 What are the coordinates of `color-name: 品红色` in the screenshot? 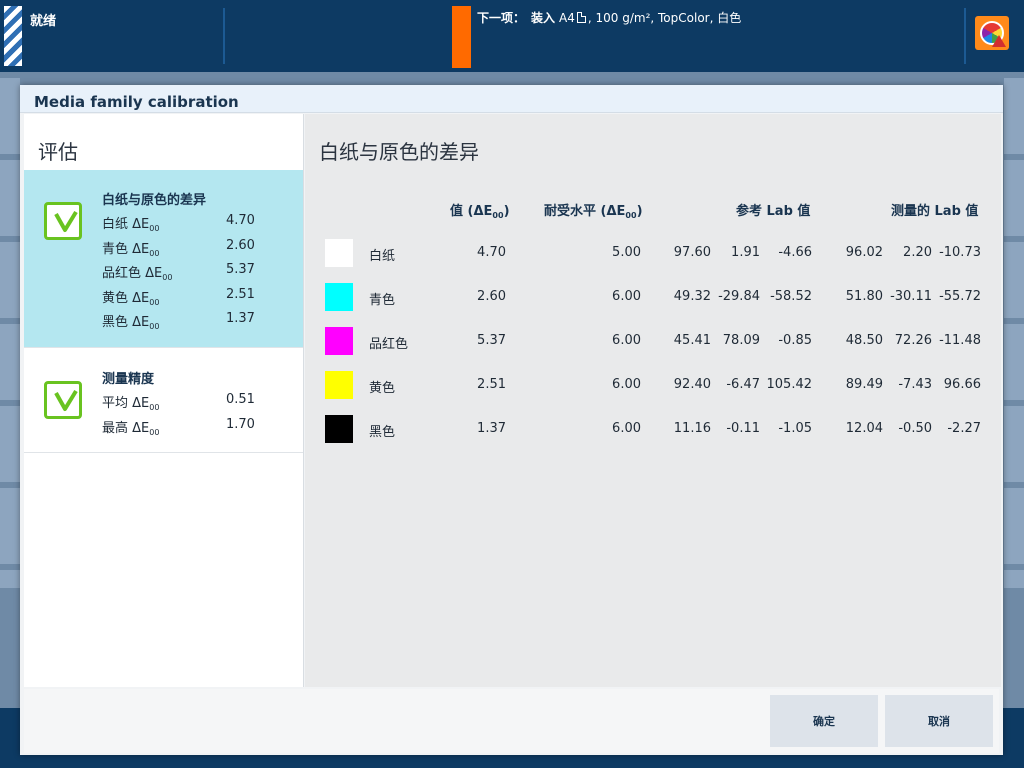 It's located at (389, 344).